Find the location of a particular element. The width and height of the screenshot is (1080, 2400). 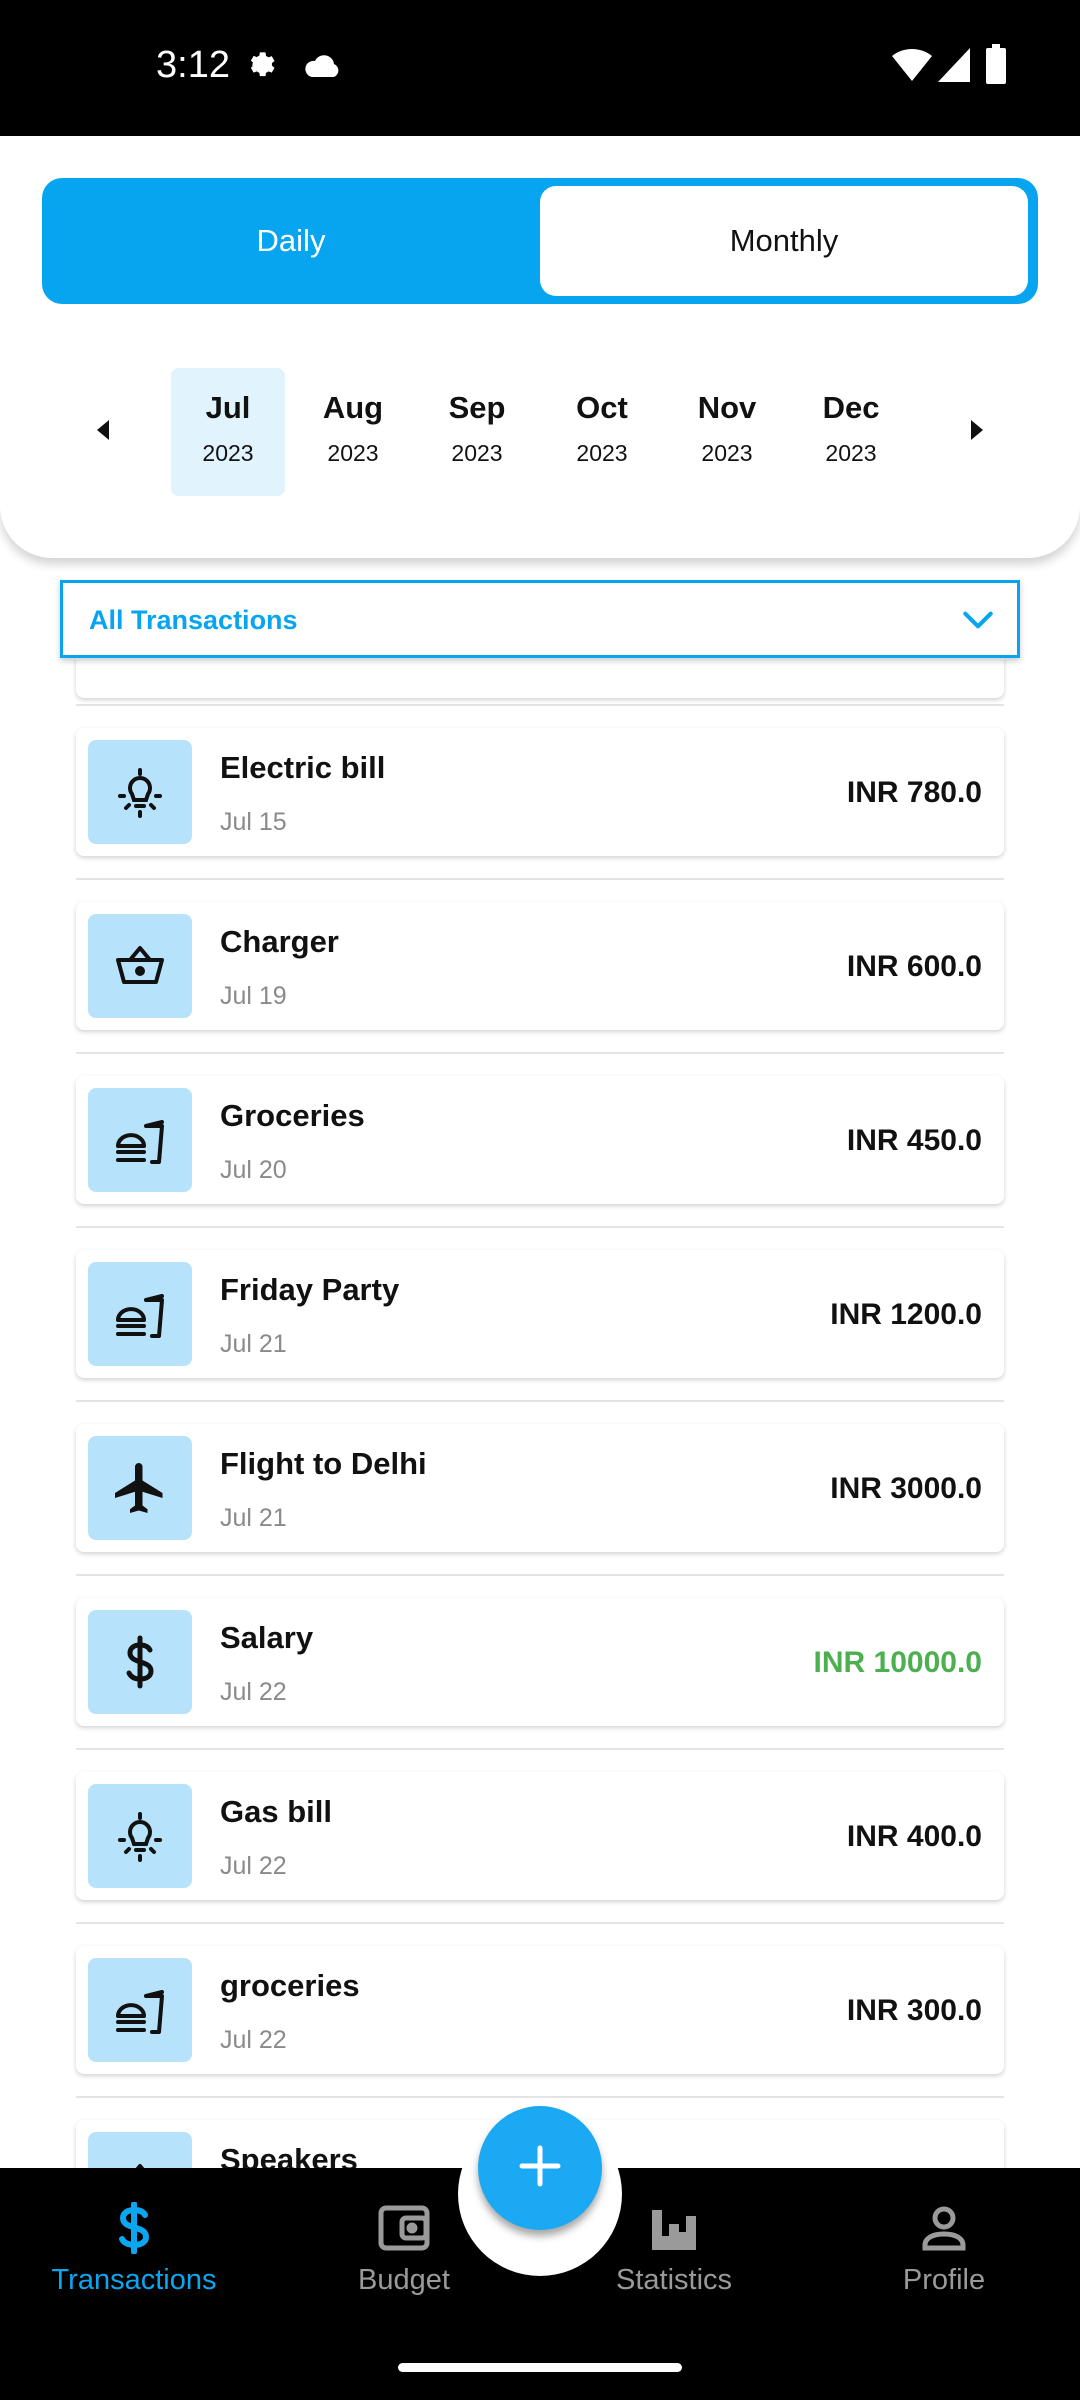

nav-transactions: Transactions is located at coordinates (134, 2260).